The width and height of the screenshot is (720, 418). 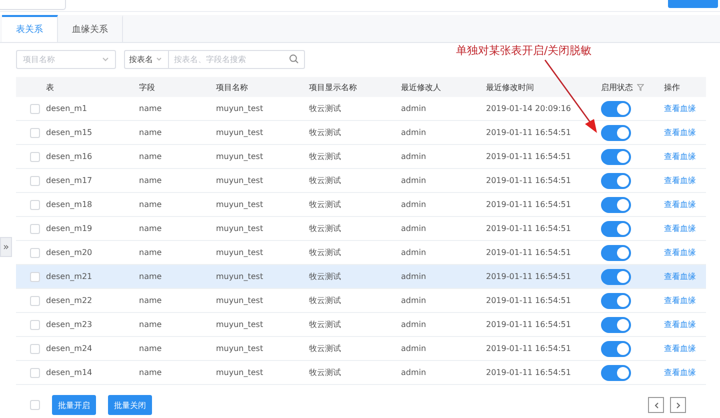 I want to click on column-header: 最近修改时间, so click(x=510, y=87).